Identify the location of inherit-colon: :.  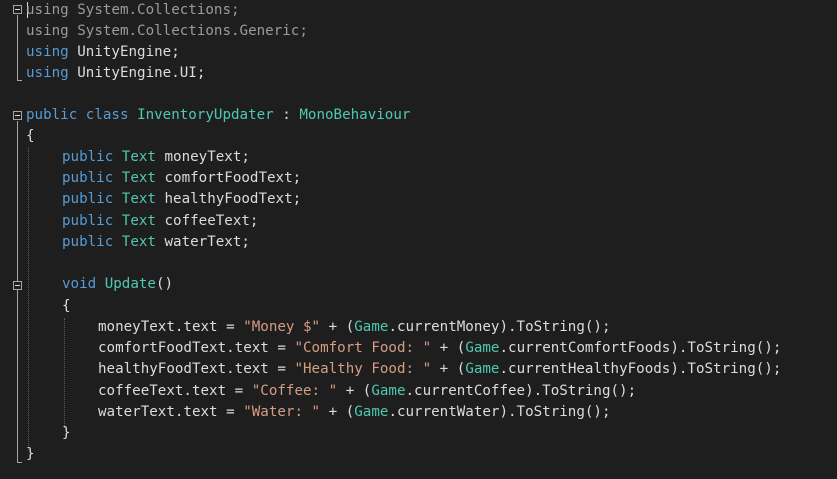
(286, 115).